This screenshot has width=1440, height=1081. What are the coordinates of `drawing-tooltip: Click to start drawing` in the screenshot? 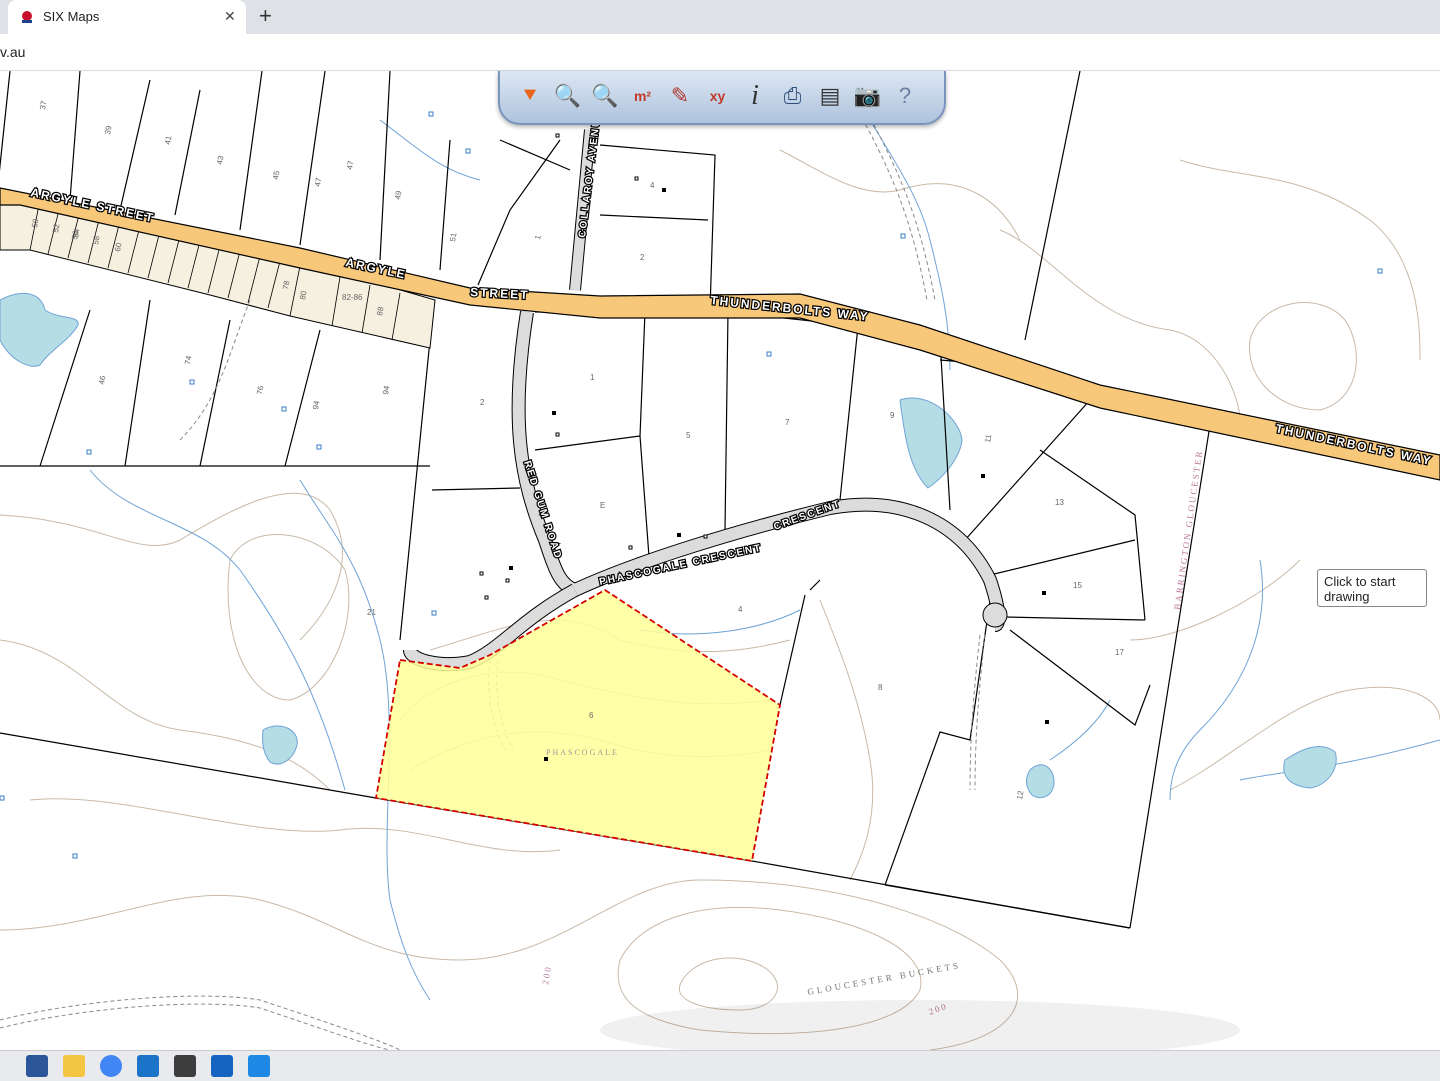 It's located at (1372, 588).